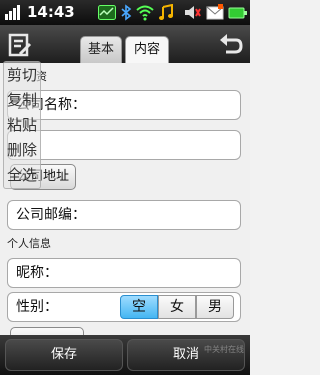 This screenshot has width=320, height=375. I want to click on watermark: 中关村在线, so click(224, 349).